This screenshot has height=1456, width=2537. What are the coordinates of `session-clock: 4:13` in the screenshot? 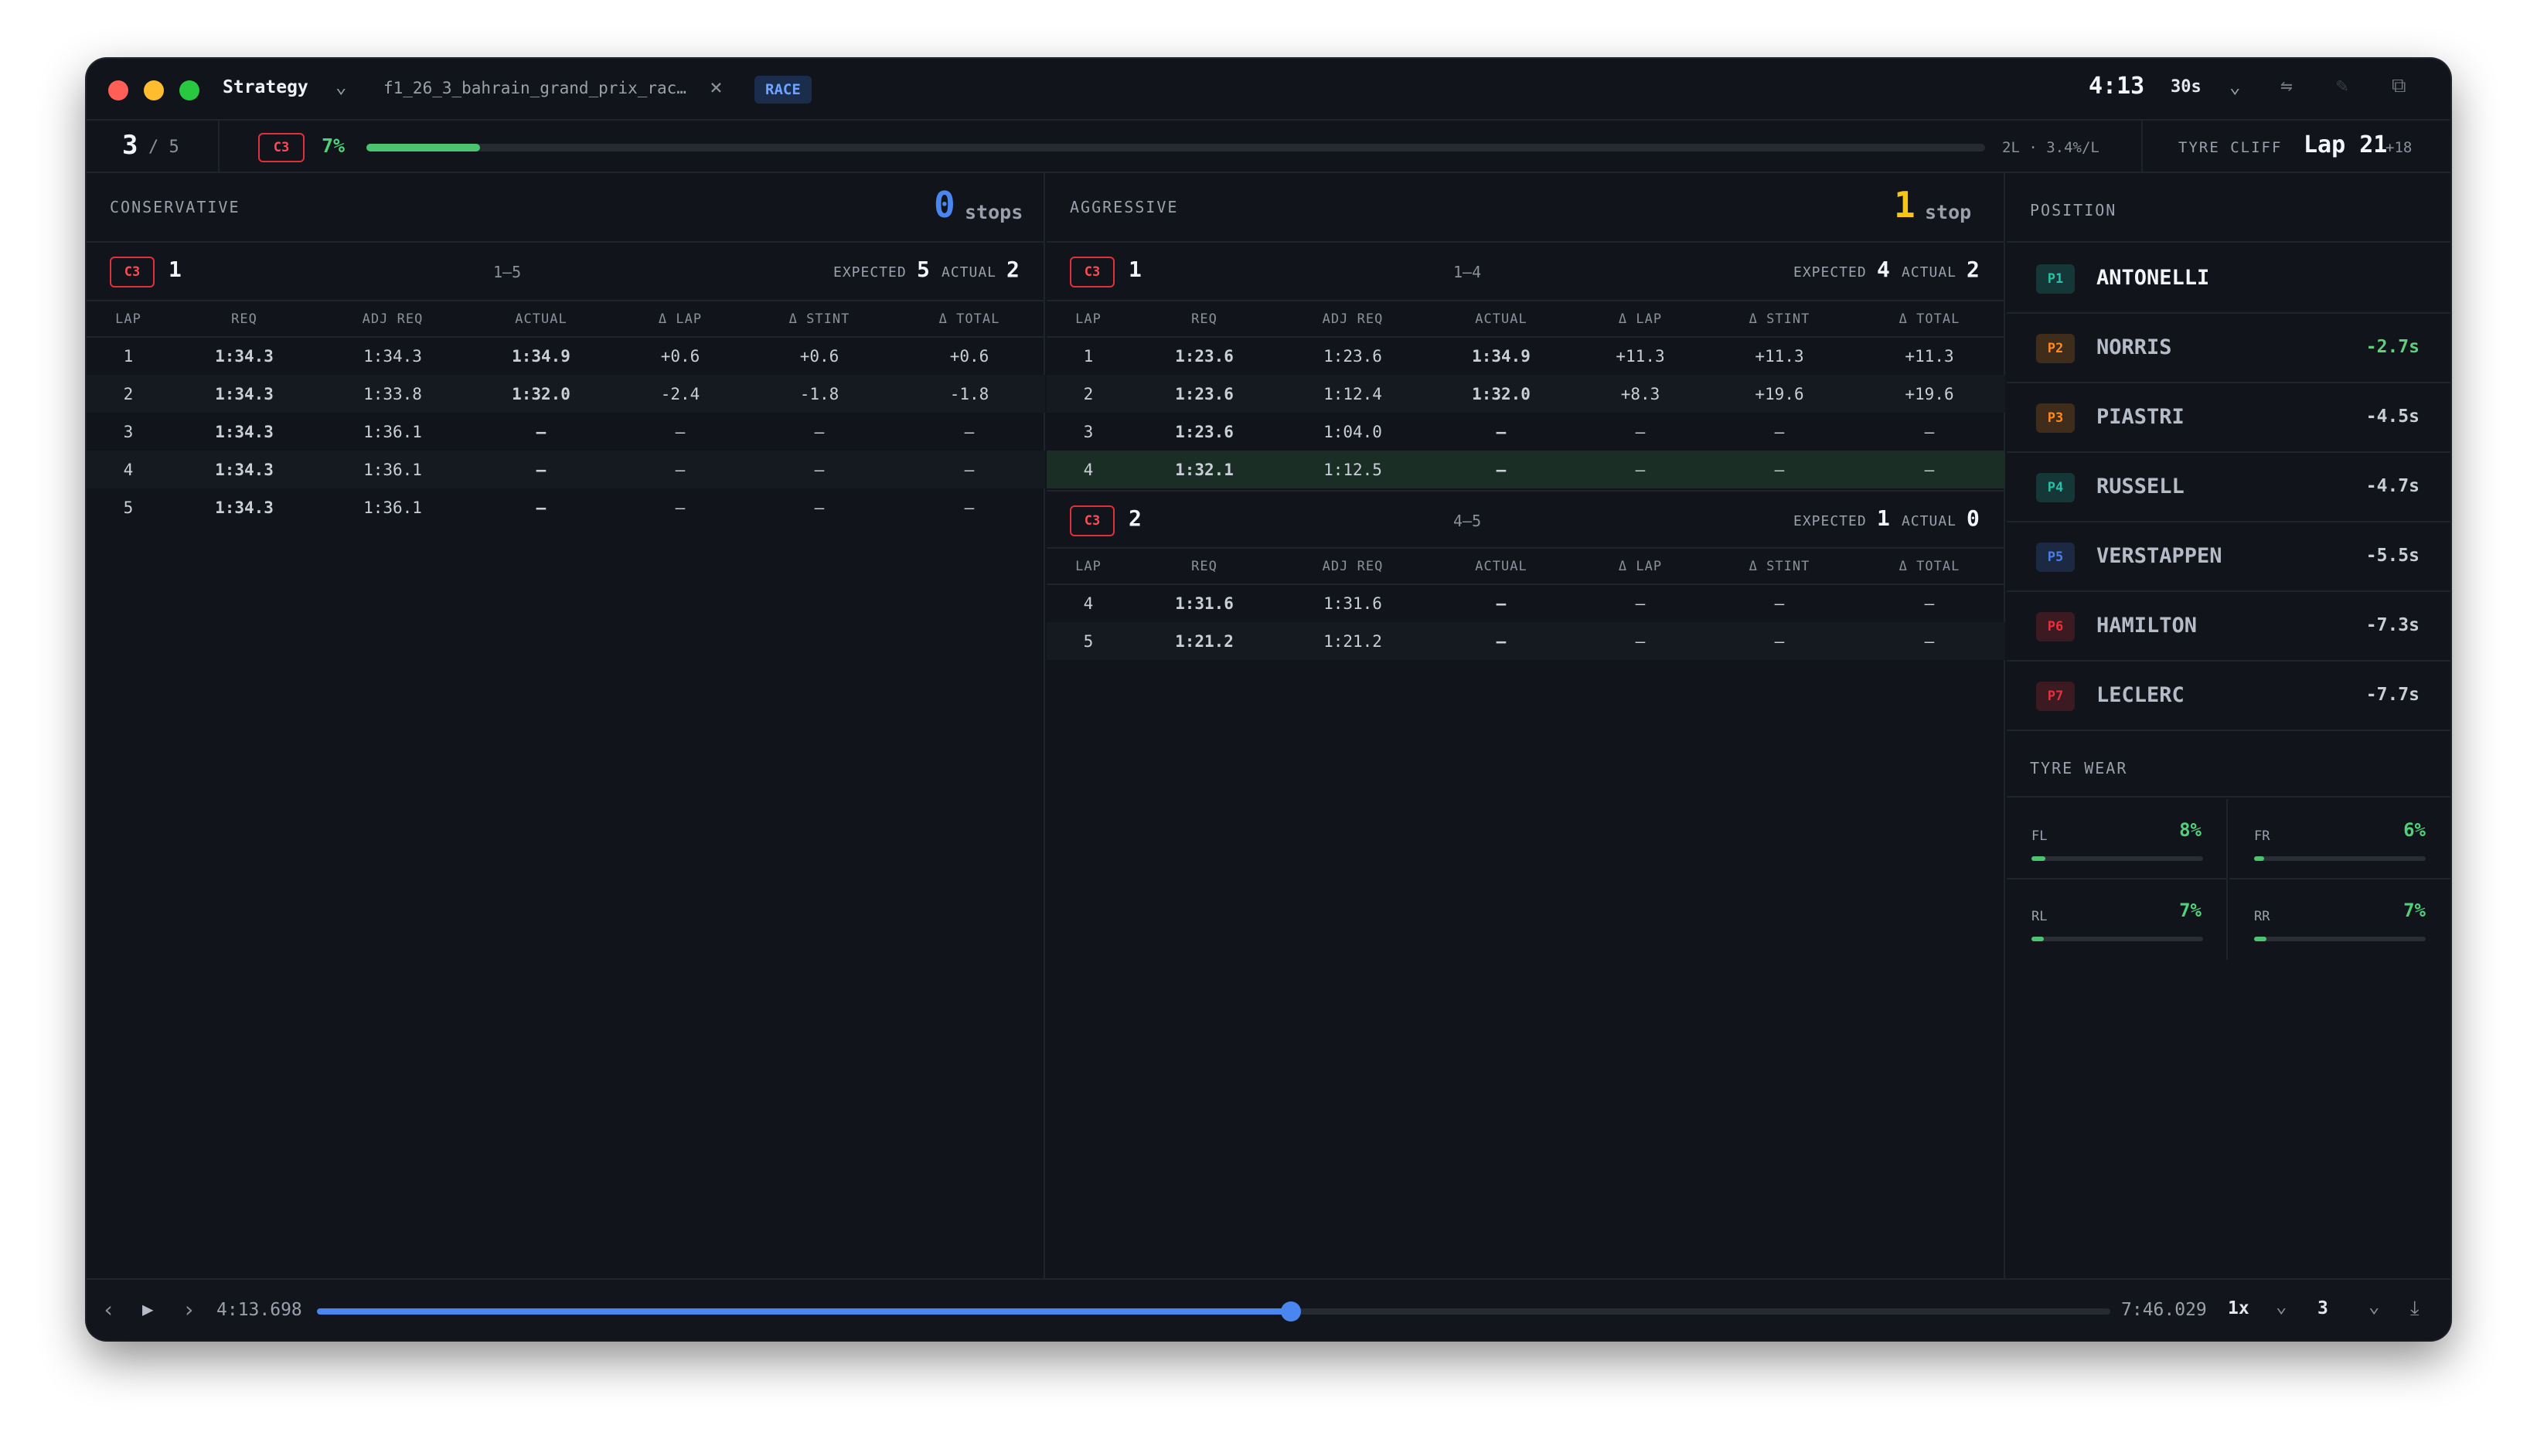 It's located at (2117, 87).